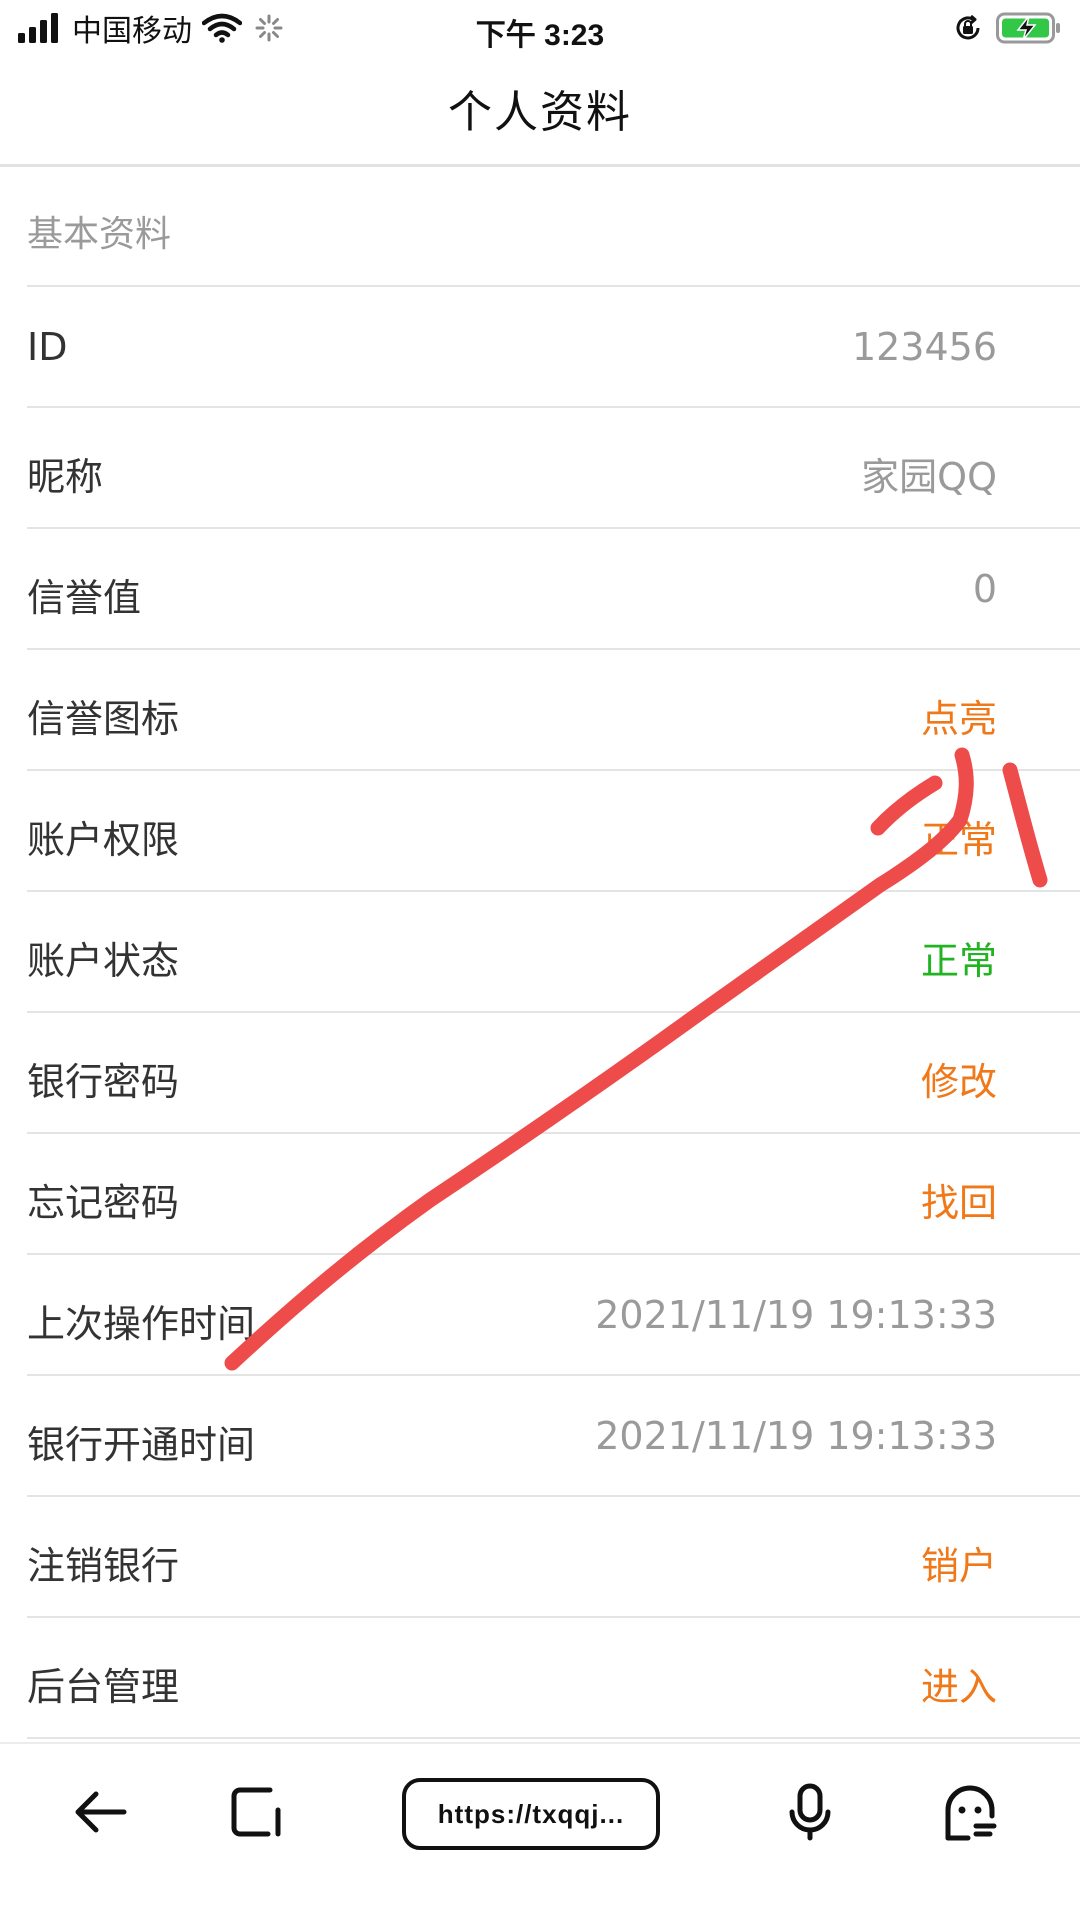  I want to click on row-label: 信誉图标, so click(103, 719).